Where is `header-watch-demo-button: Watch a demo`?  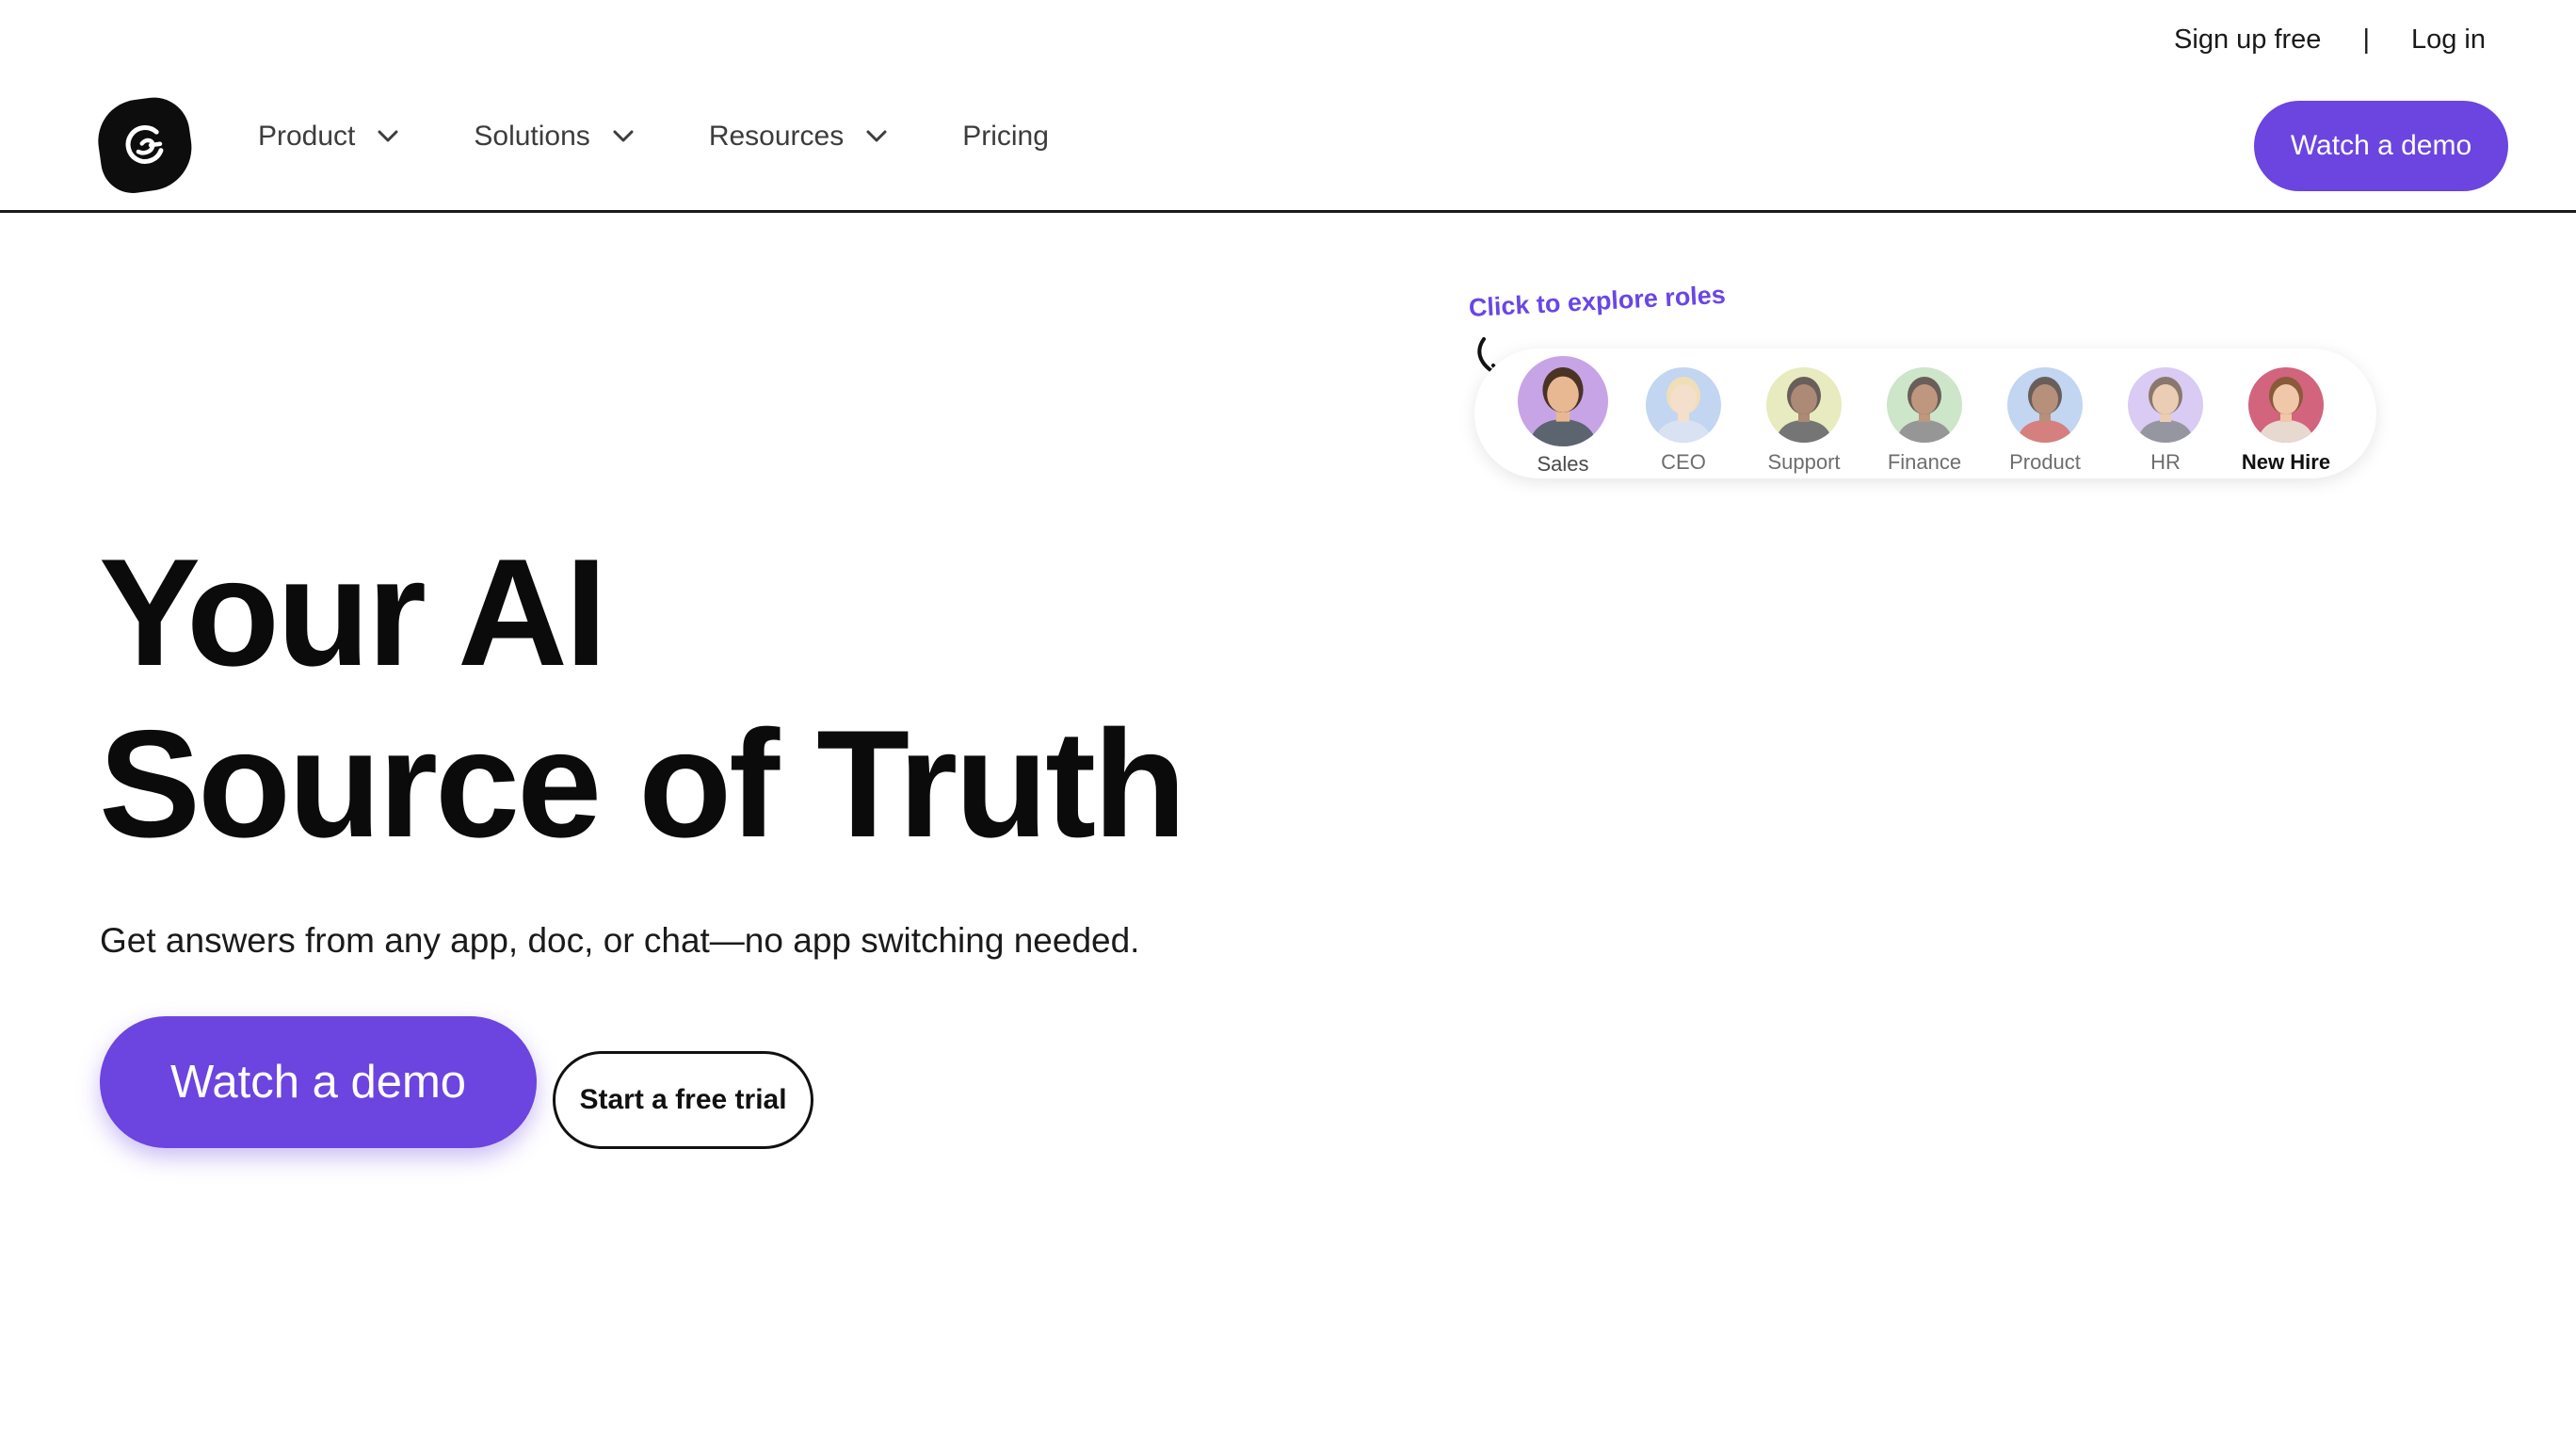
header-watch-demo-button: Watch a demo is located at coordinates (2381, 146).